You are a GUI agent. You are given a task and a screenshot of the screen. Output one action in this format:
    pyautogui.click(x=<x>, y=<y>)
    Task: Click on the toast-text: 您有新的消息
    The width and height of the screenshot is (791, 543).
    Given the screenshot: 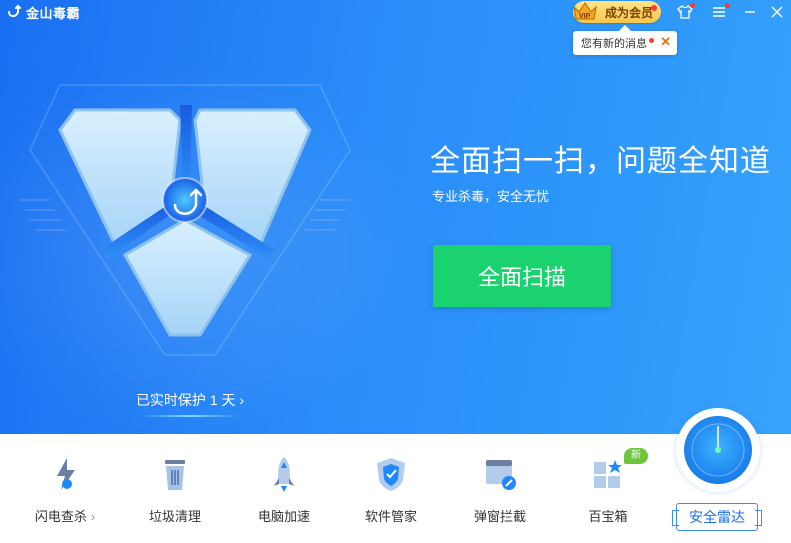 What is the action you would take?
    pyautogui.click(x=614, y=44)
    